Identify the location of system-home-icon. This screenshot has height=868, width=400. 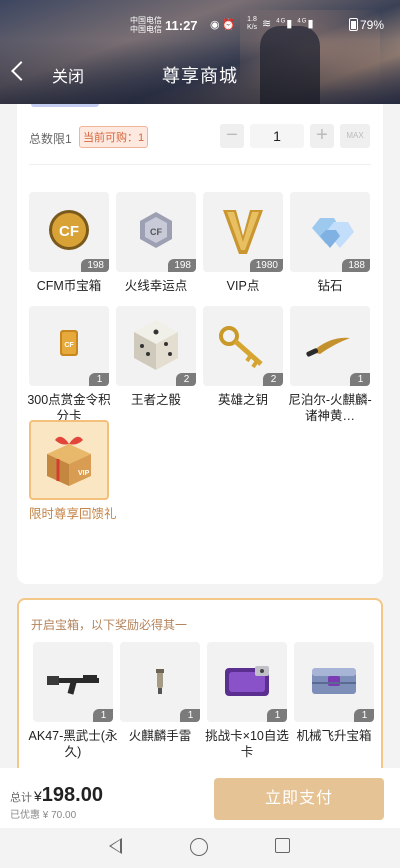
(199, 847).